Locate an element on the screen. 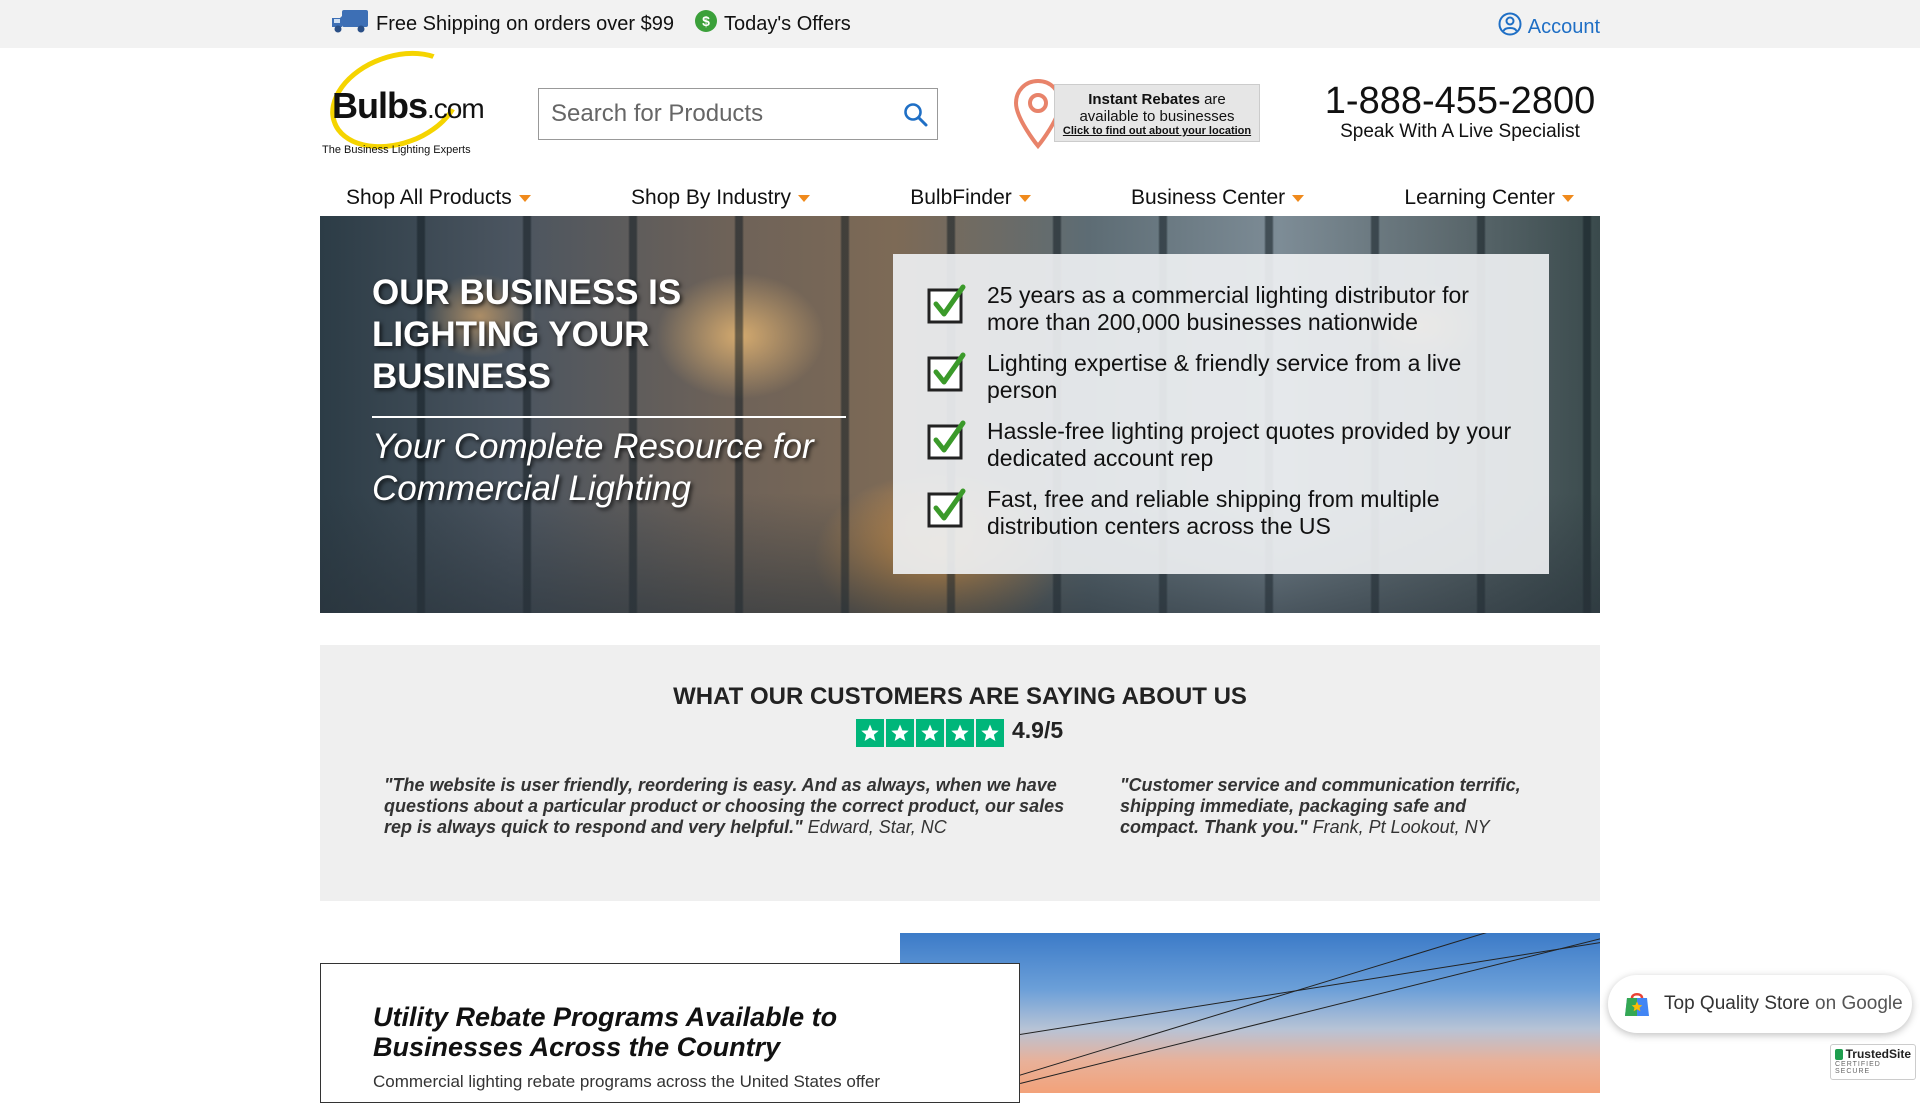  truck-icon is located at coordinates (353, 24).